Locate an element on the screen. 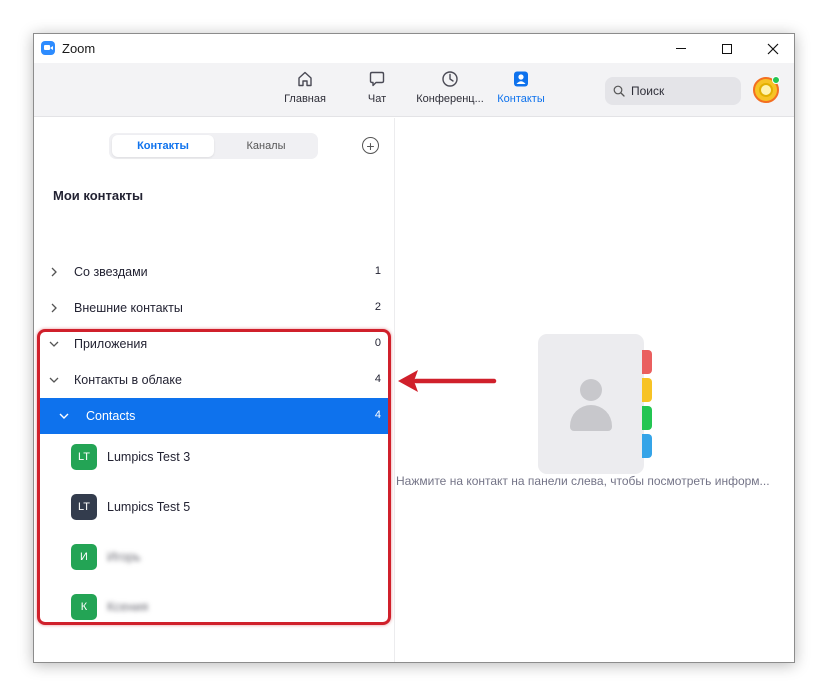 Image resolution: width=827 pixels, height=696 pixels. group-label: Контакты в облаке is located at coordinates (128, 380).